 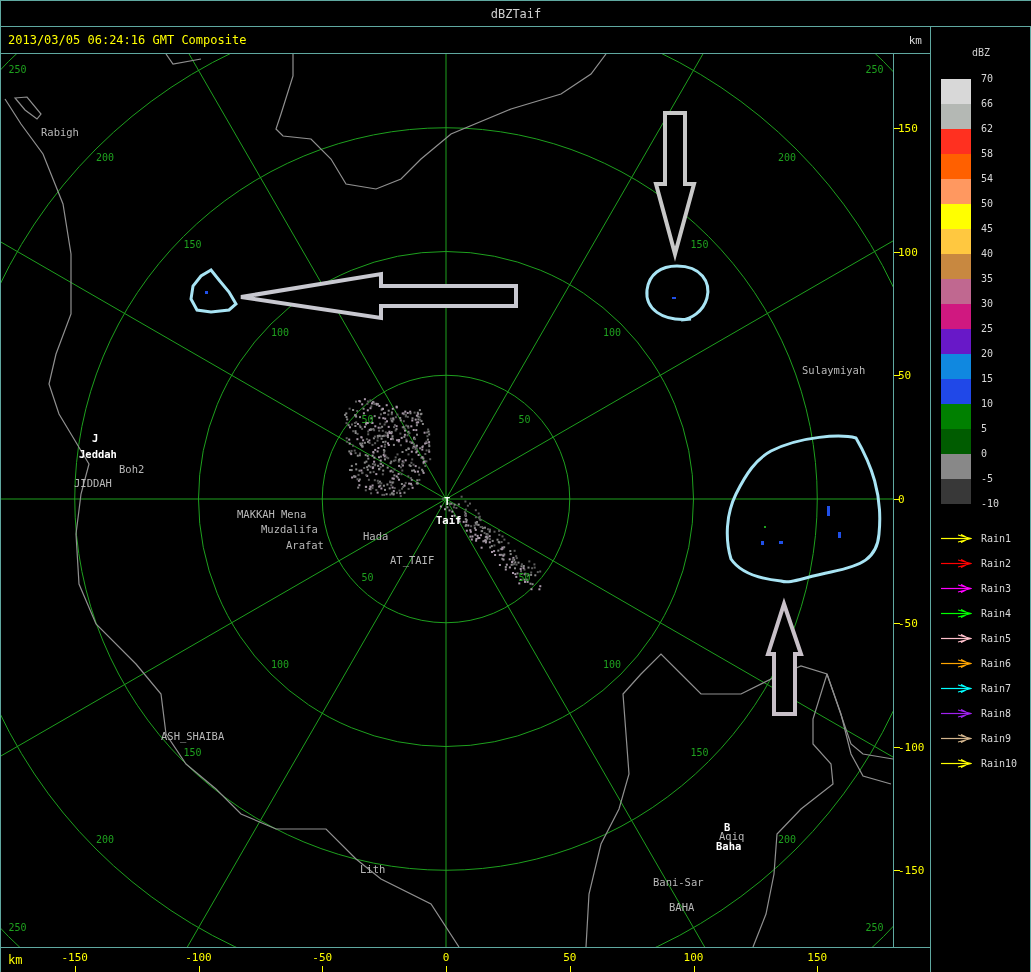 I want to click on place-label: AT_TAIF, so click(x=412, y=560).